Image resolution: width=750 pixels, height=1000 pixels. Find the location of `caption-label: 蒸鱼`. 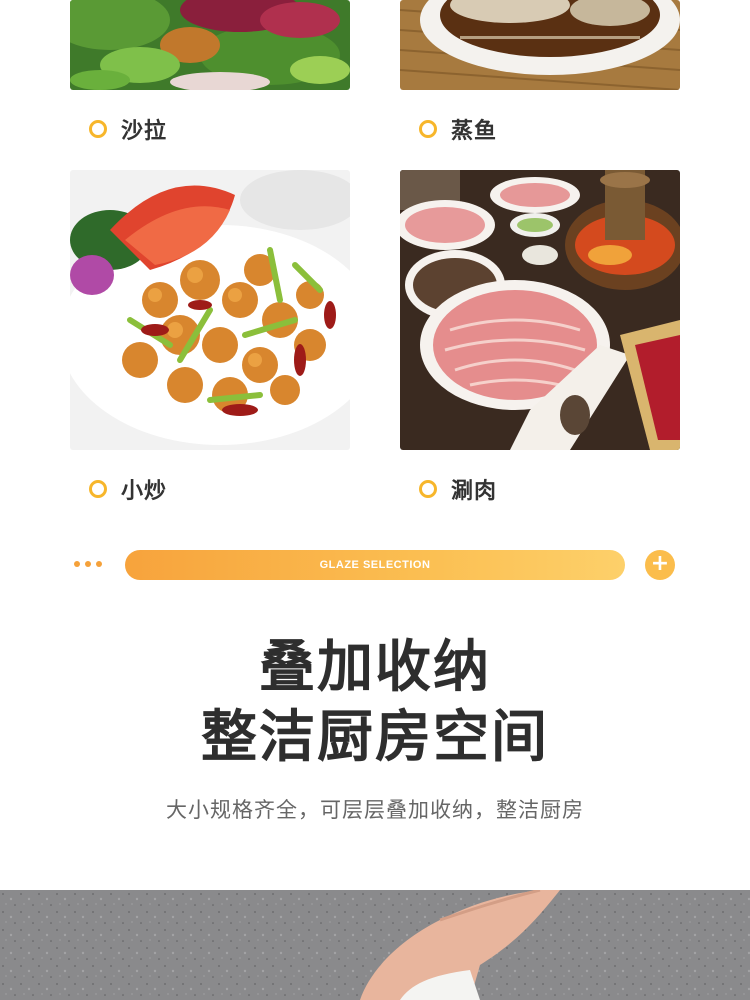

caption-label: 蒸鱼 is located at coordinates (474, 131).